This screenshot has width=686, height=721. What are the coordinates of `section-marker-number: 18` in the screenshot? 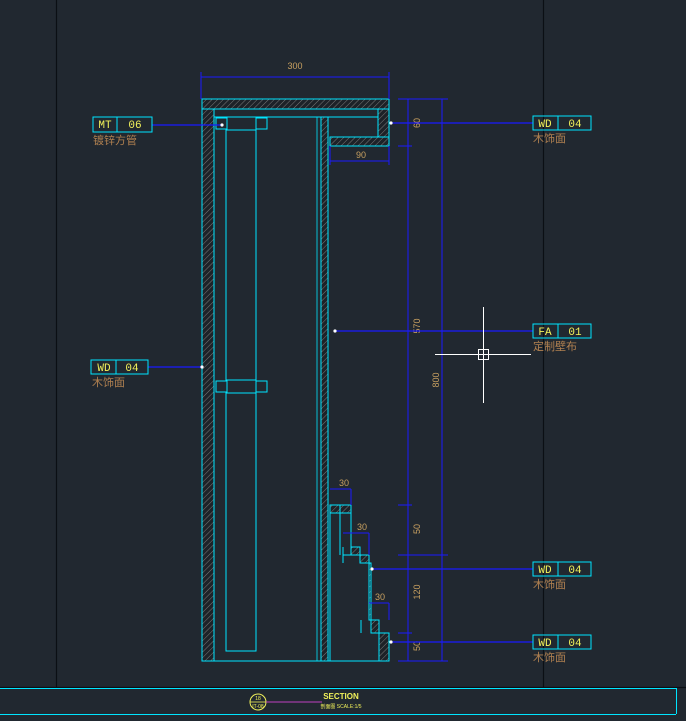 It's located at (258, 699).